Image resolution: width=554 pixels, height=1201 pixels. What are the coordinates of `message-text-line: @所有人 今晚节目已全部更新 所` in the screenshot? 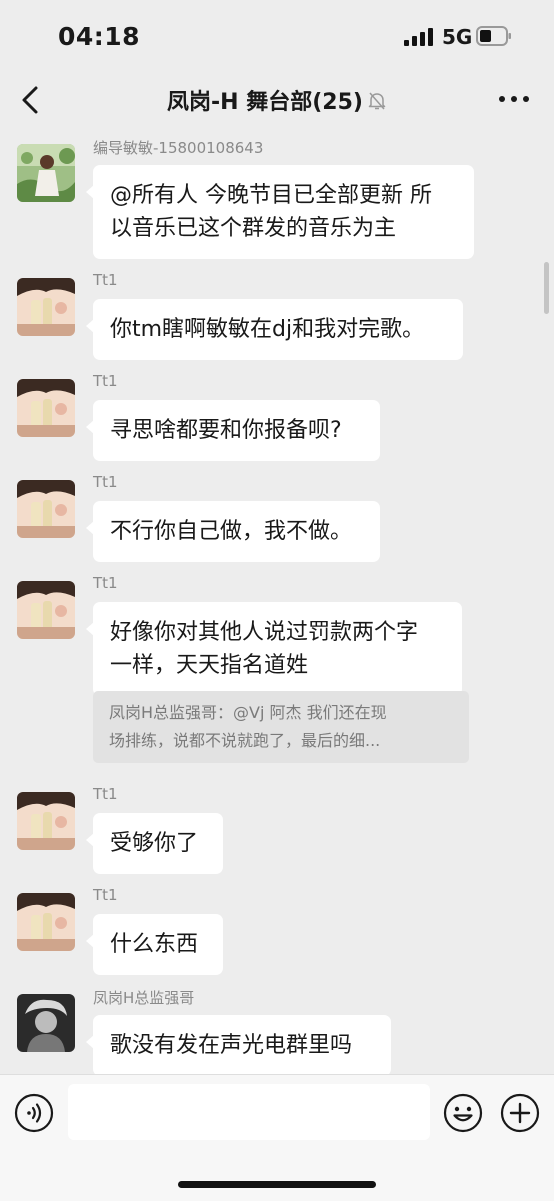 It's located at (271, 195).